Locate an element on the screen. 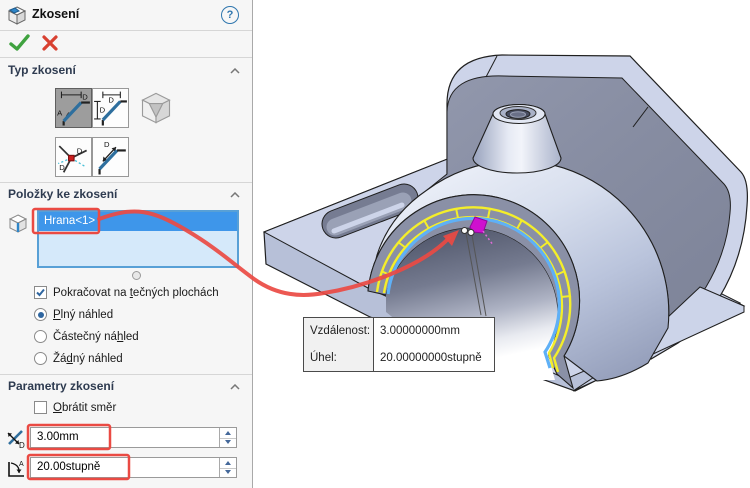  section-title: Typ zkosení is located at coordinates (42, 70).